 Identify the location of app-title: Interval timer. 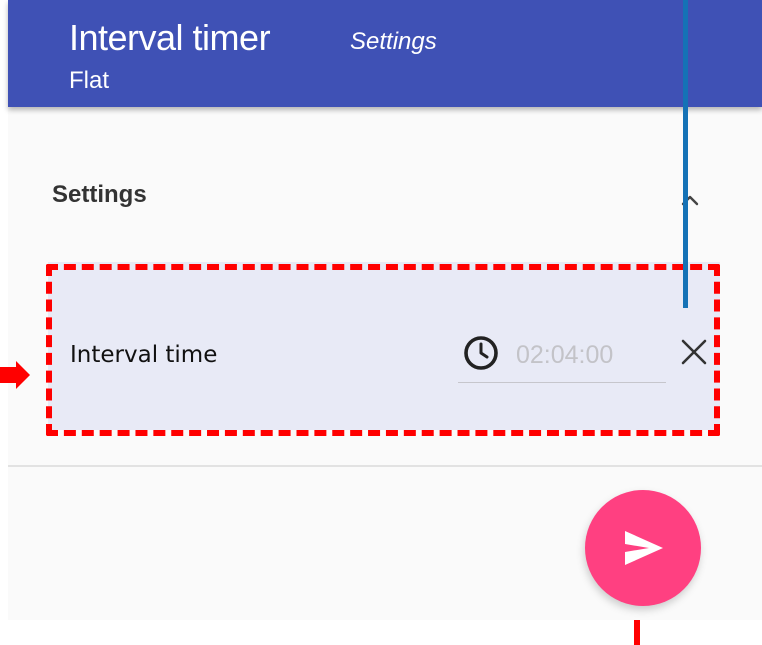
(170, 37).